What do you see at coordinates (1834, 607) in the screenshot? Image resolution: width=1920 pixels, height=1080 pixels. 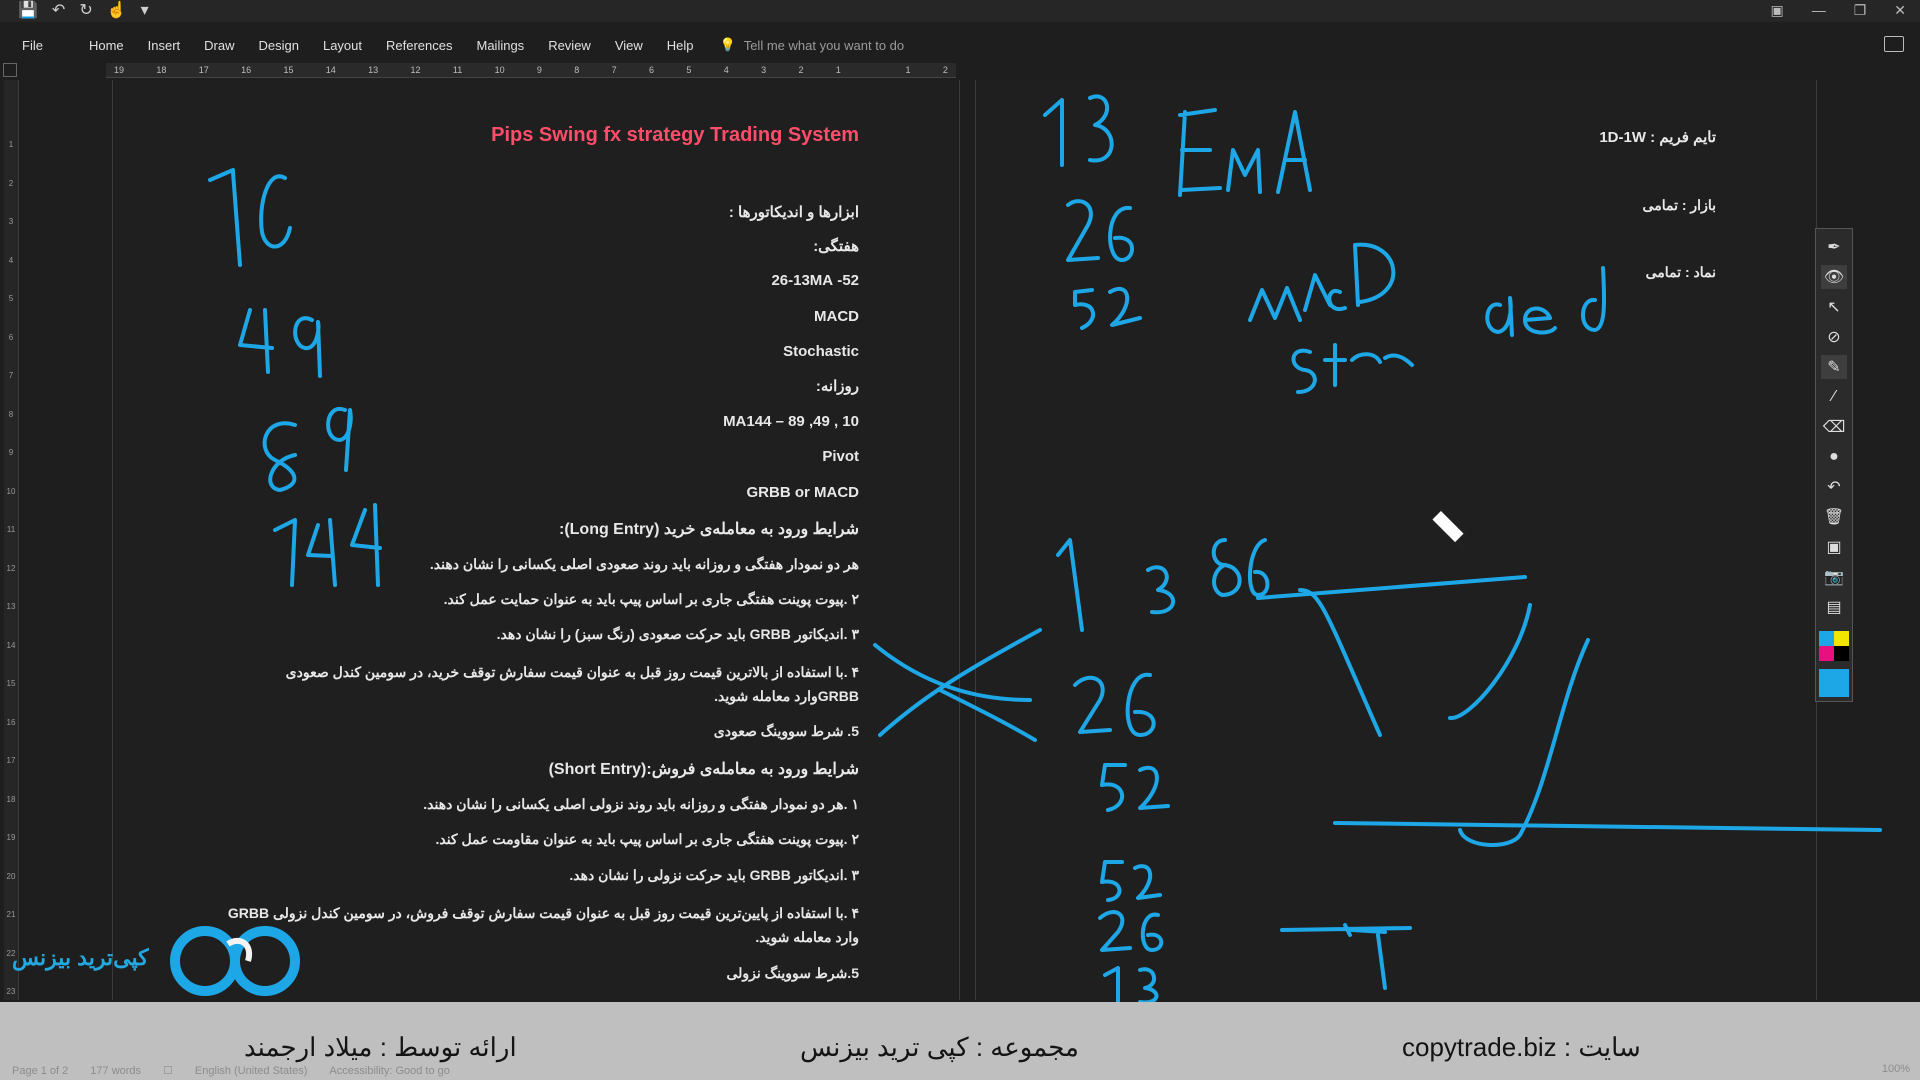 I see `notes-icon: ▤` at bounding box center [1834, 607].